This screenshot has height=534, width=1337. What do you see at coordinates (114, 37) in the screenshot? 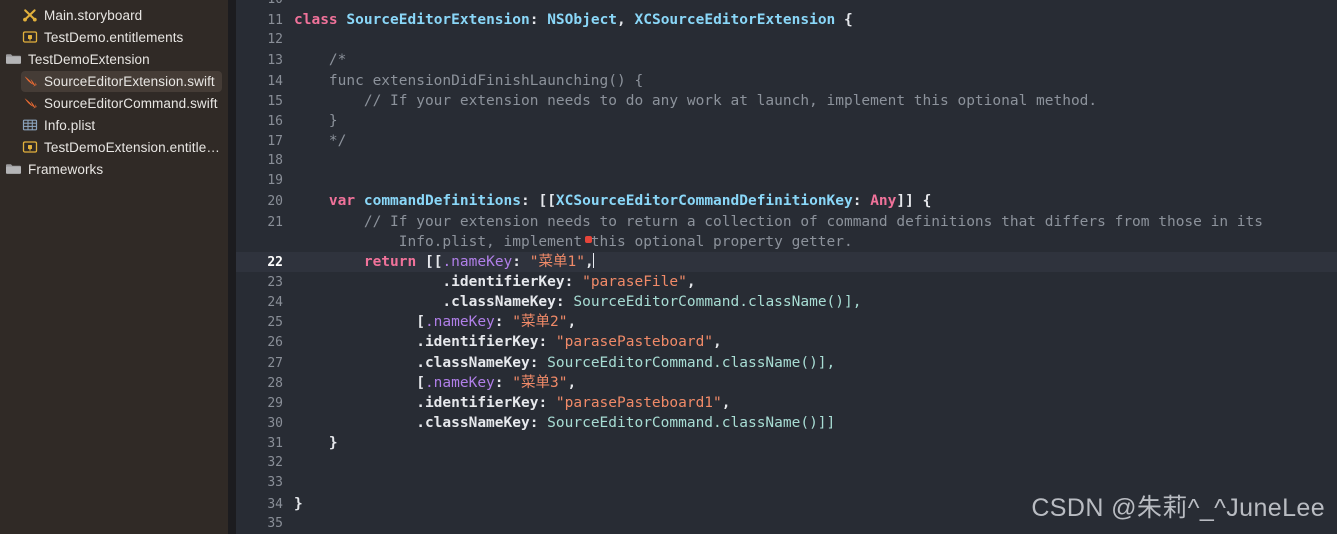
I see `sidebar-item-testdemo-entitlements: TestDemo.entitlements` at bounding box center [114, 37].